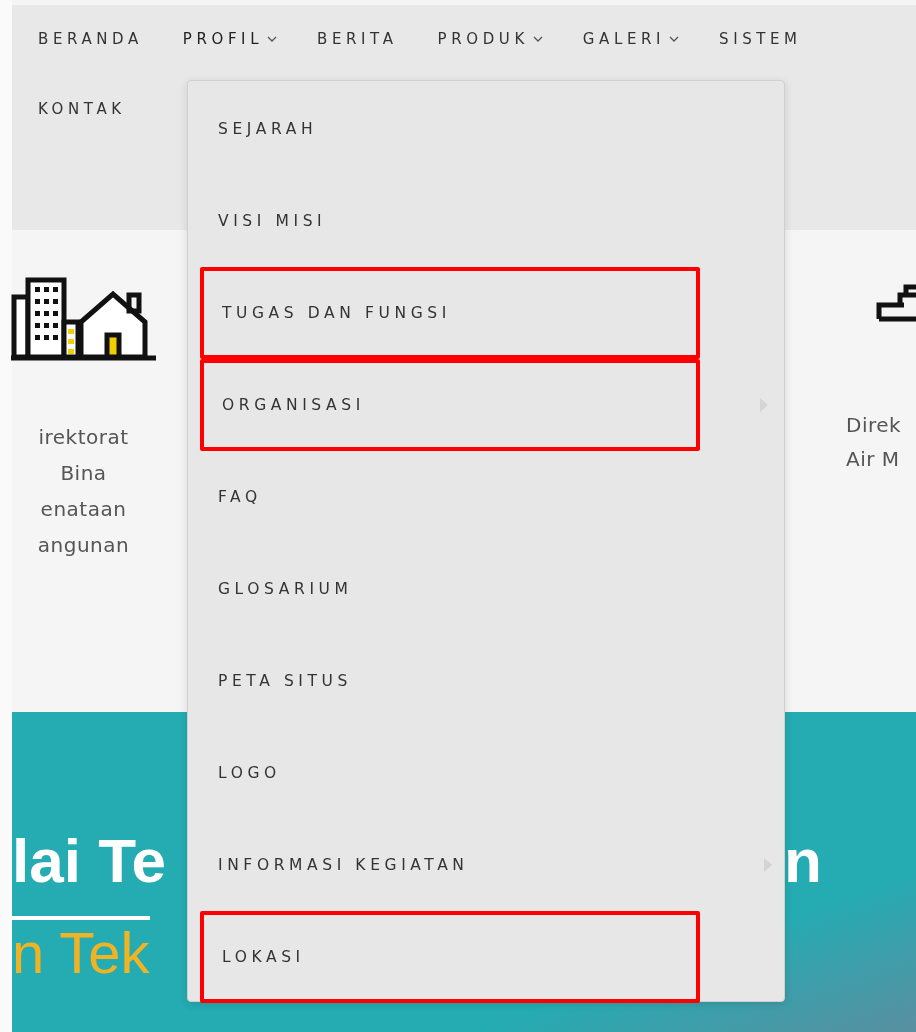 The height and width of the screenshot is (1032, 916). What do you see at coordinates (486, 681) in the screenshot?
I see `dropdown-item: PETA SITUS` at bounding box center [486, 681].